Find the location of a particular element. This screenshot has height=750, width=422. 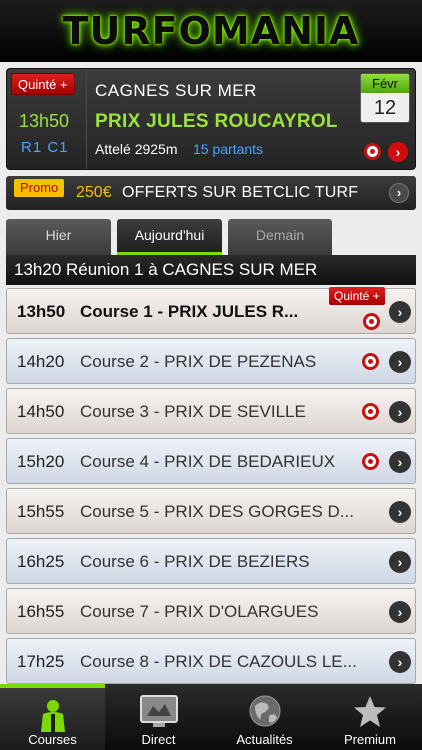

tabbar-courses: Courses is located at coordinates (52, 717).